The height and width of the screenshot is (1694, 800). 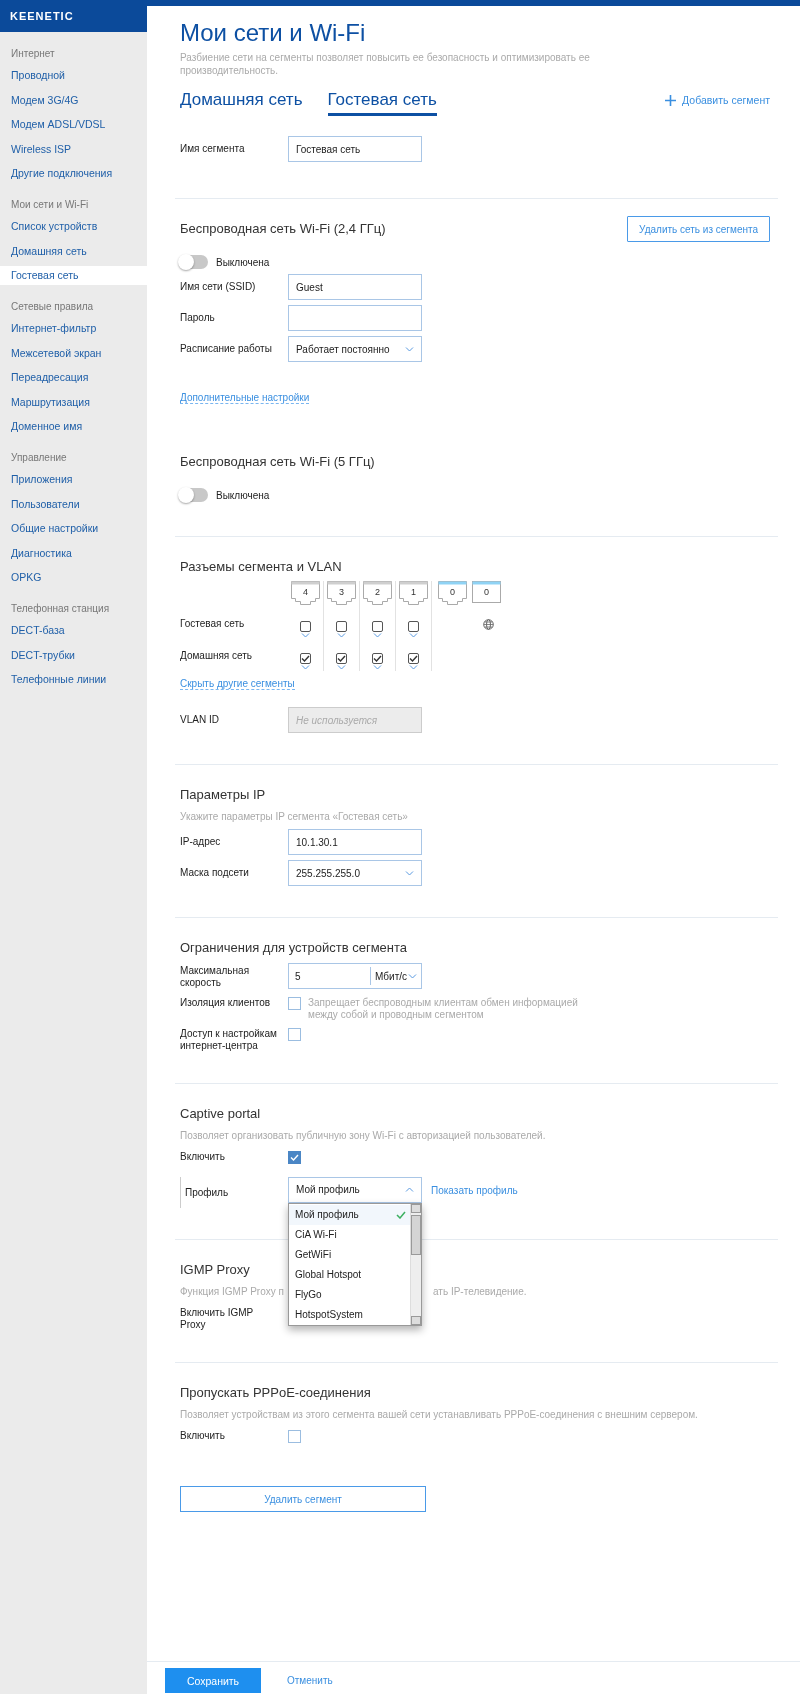 What do you see at coordinates (220, 1114) in the screenshot?
I see `section-title: Captive portal` at bounding box center [220, 1114].